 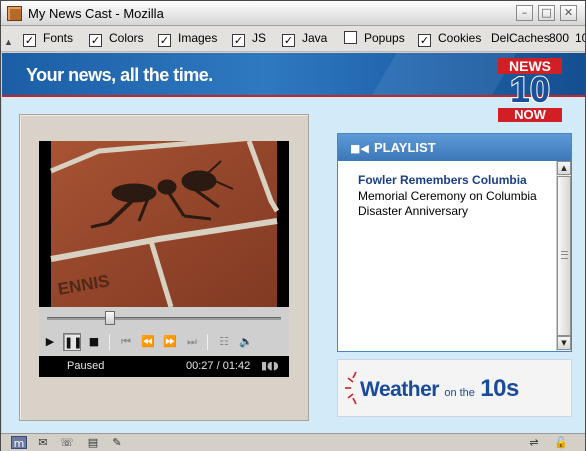 I want to click on online-status-icon: ⇌, so click(x=534, y=442).